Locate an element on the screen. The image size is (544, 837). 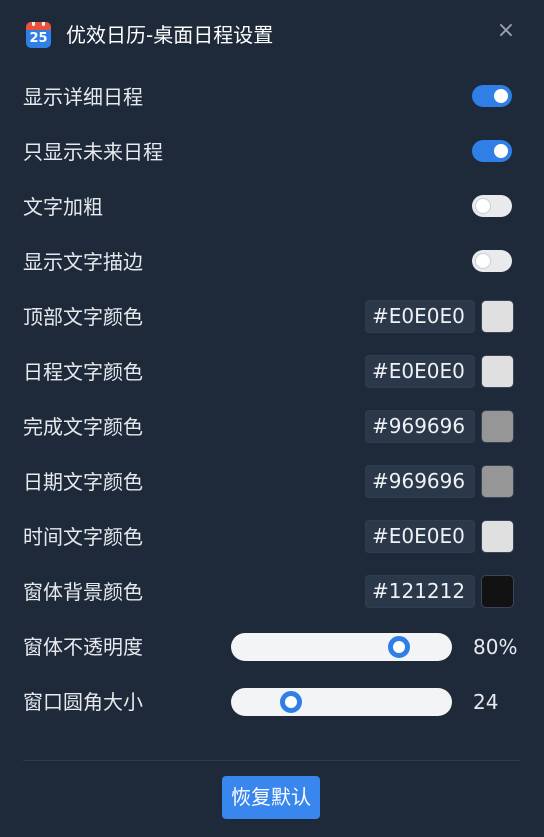
title-bar: 25 优效日历-桌面日程设置 × is located at coordinates (272, 34).